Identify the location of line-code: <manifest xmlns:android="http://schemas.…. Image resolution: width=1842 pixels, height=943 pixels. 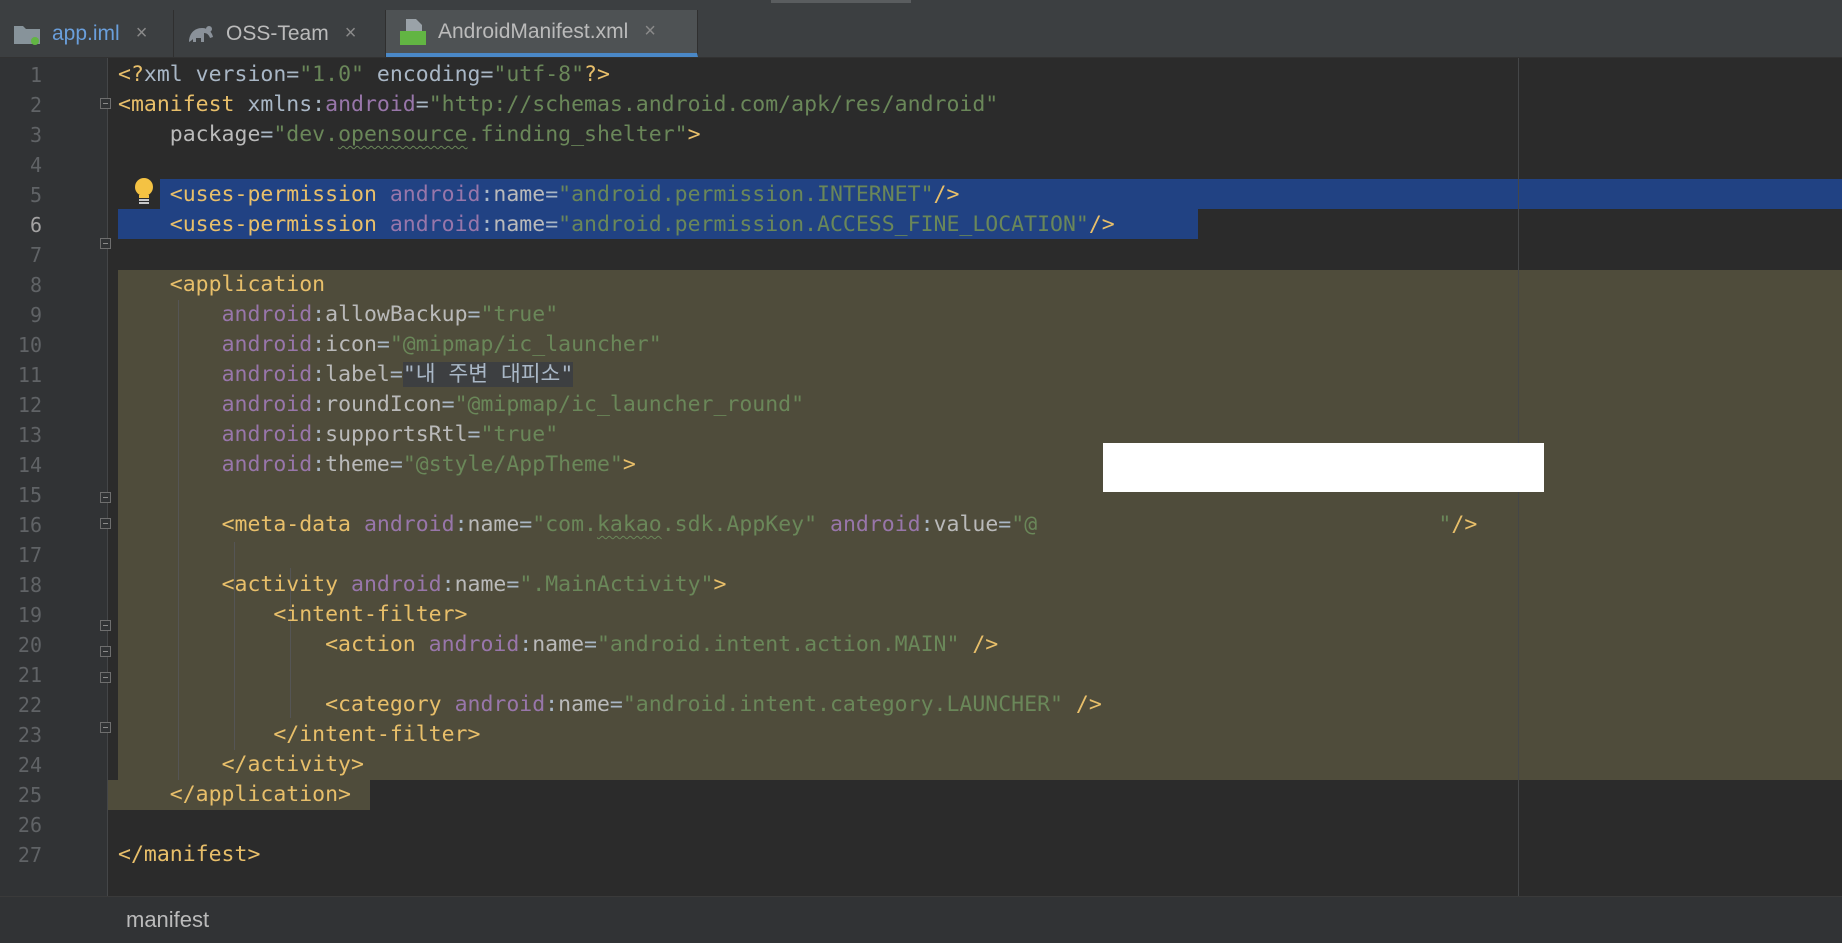
(558, 105).